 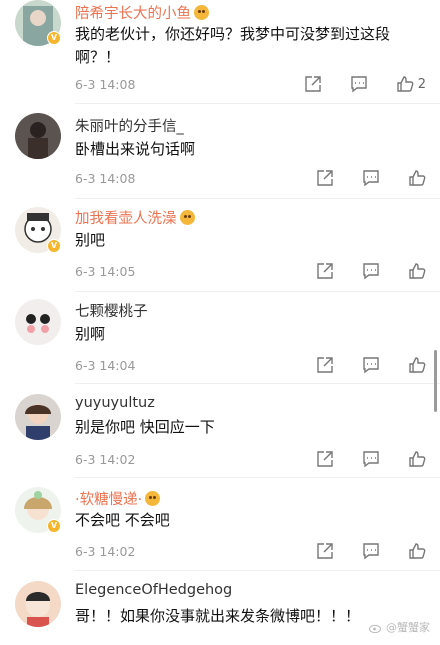 What do you see at coordinates (408, 627) in the screenshot?
I see `watermark-text: @蟹蟹家` at bounding box center [408, 627].